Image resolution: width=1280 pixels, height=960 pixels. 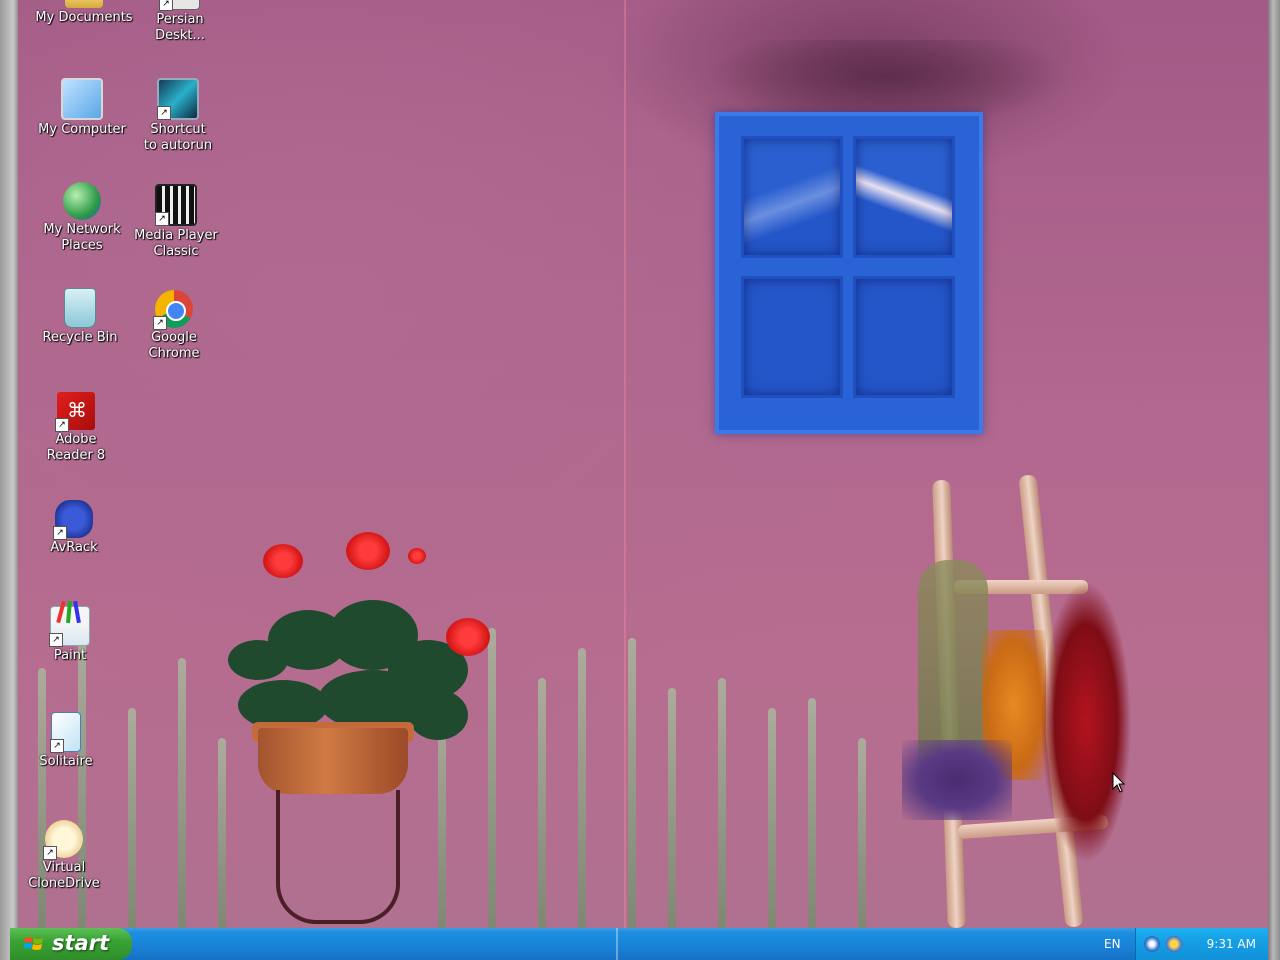 I want to click on desktop-icon-avrack: ↗ AvRack, so click(x=74, y=528).